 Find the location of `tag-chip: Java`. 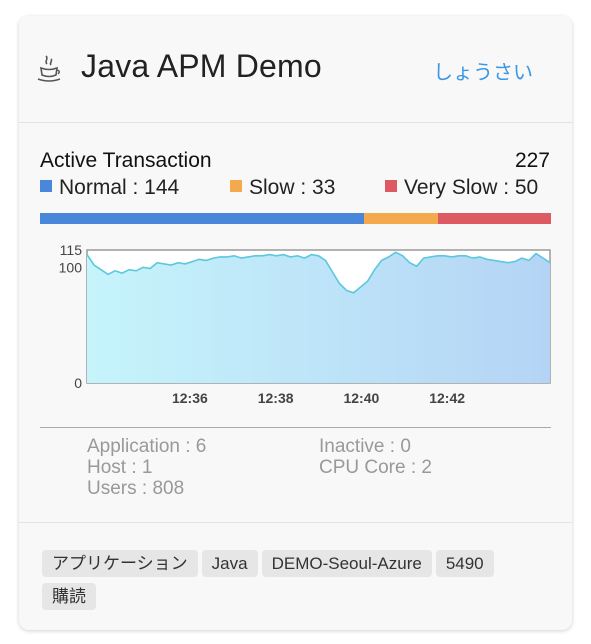

tag-chip: Java is located at coordinates (229, 563).